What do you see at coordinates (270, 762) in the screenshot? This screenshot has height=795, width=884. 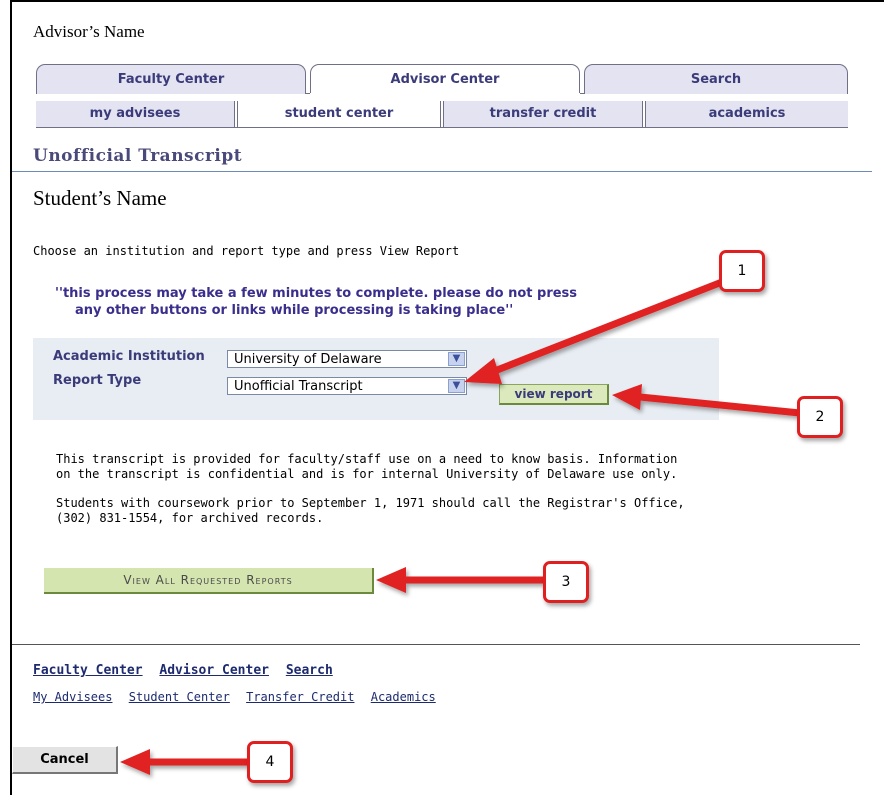 I see `callout-4: 4` at bounding box center [270, 762].